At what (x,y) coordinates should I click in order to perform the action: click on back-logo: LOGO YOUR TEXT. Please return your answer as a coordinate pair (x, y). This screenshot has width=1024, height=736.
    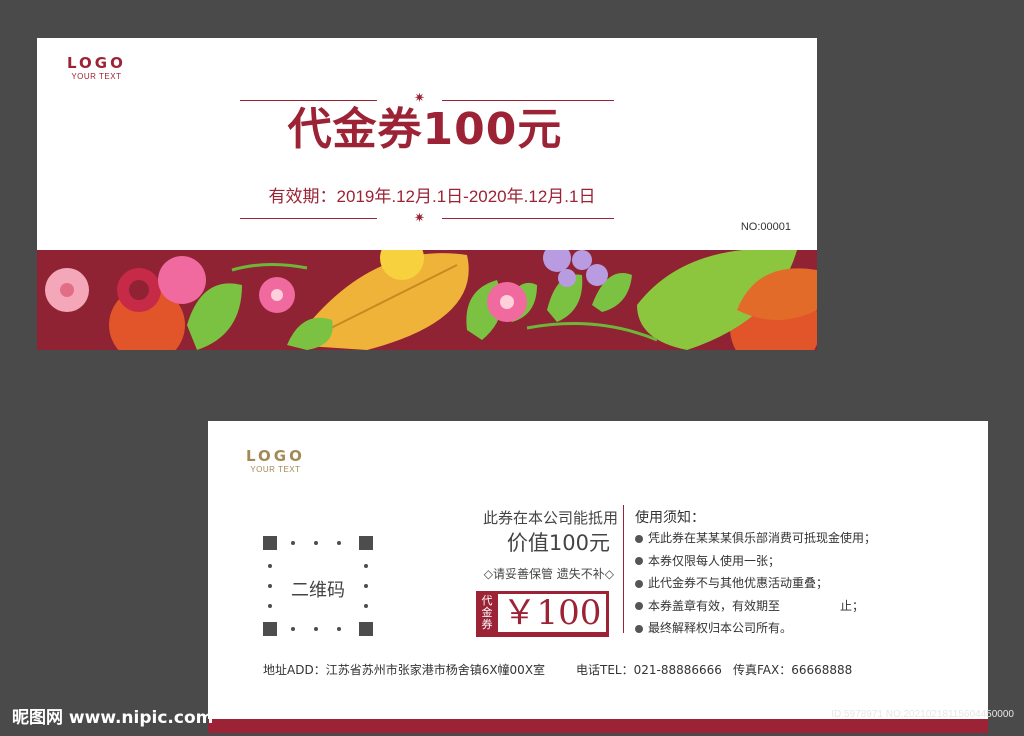
    Looking at the image, I should click on (275, 461).